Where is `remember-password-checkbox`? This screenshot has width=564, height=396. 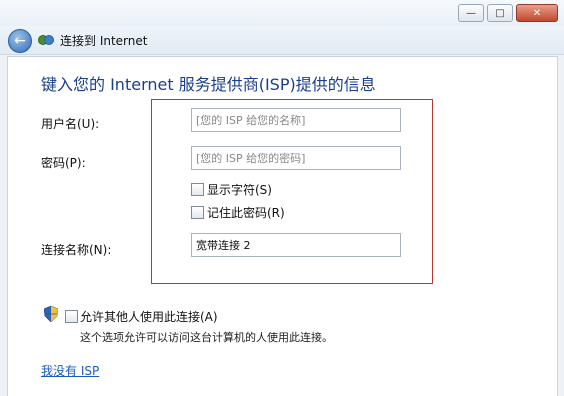
remember-password-checkbox is located at coordinates (197, 212).